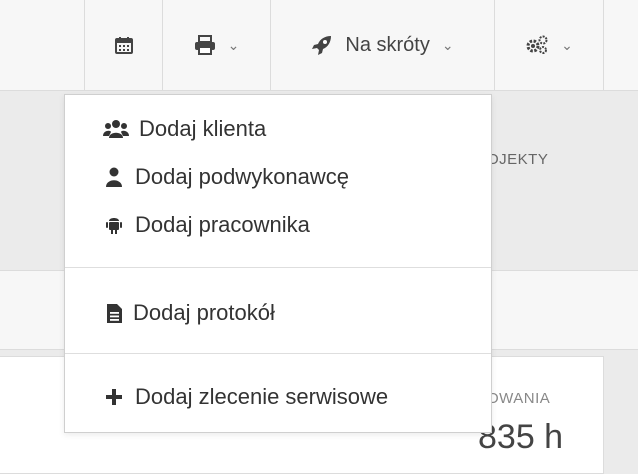  I want to click on plus-icon, so click(114, 397).